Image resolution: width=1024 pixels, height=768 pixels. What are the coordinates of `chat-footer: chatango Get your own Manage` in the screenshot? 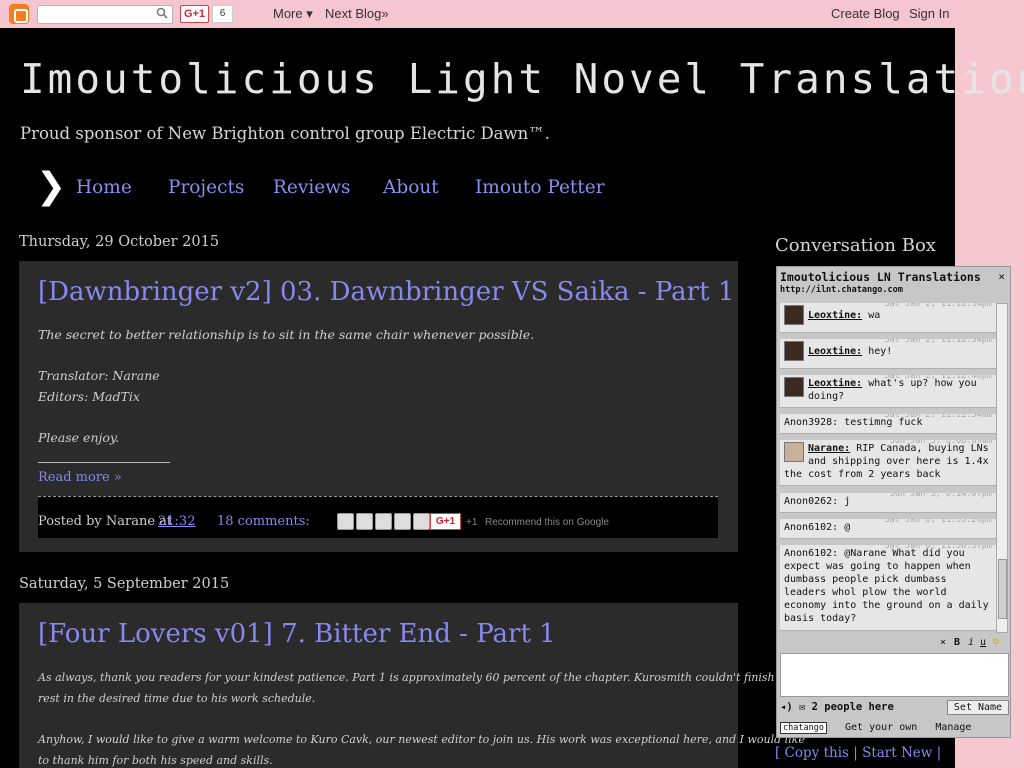 It's located at (875, 728).